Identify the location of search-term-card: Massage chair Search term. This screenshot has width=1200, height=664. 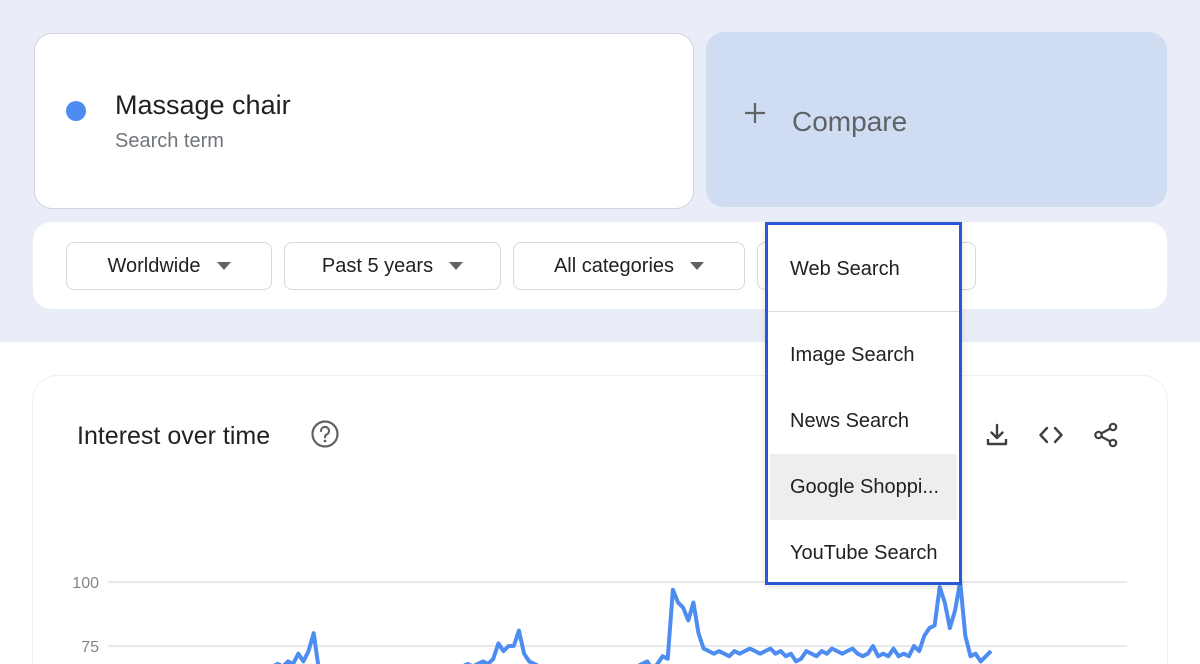
(364, 121).